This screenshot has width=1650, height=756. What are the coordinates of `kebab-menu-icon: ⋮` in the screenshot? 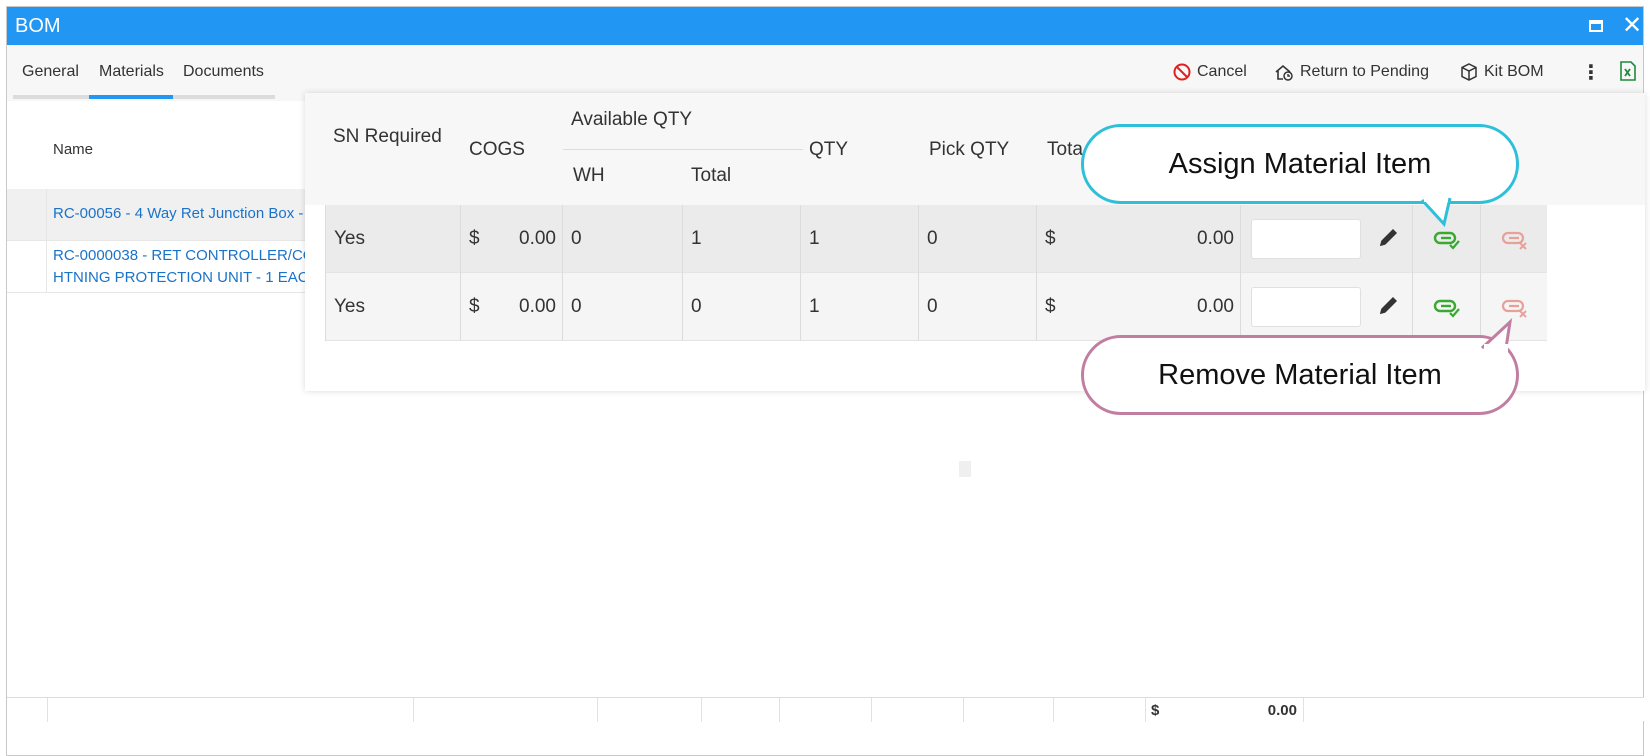 It's located at (1591, 73).